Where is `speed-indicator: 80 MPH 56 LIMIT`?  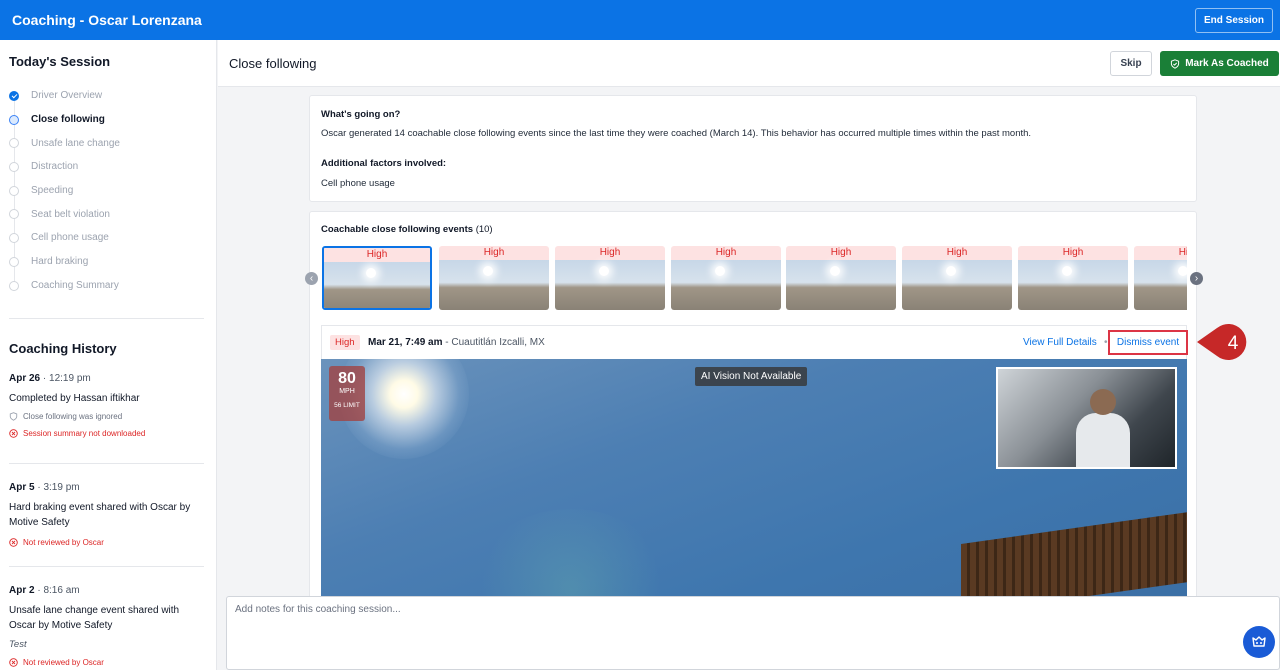
speed-indicator: 80 MPH 56 LIMIT is located at coordinates (347, 393).